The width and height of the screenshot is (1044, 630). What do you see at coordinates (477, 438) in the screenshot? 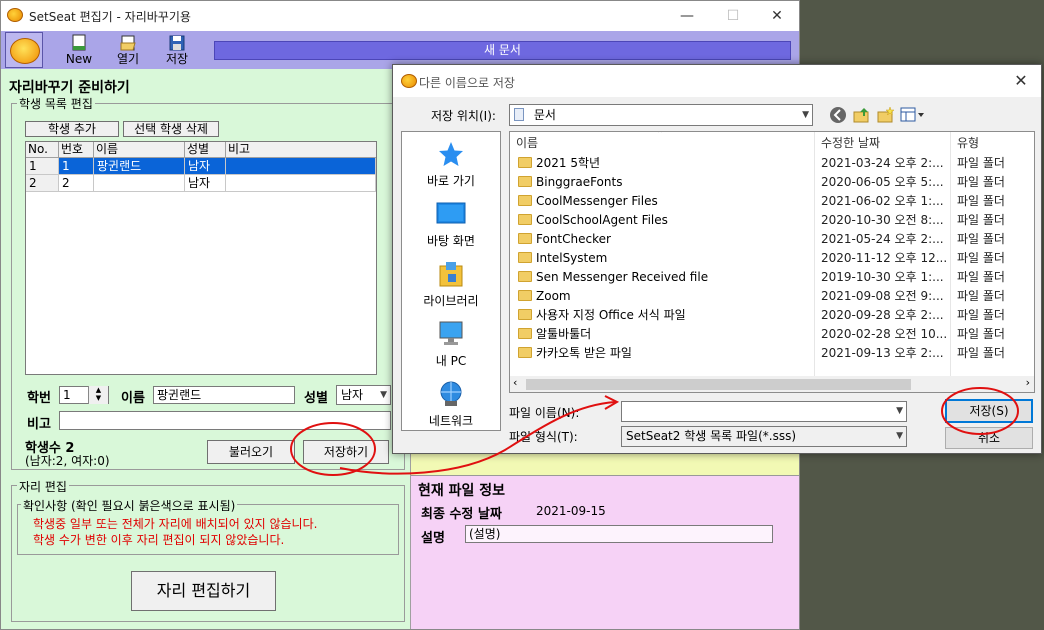
I see `annotation-arrow` at bounding box center [477, 438].